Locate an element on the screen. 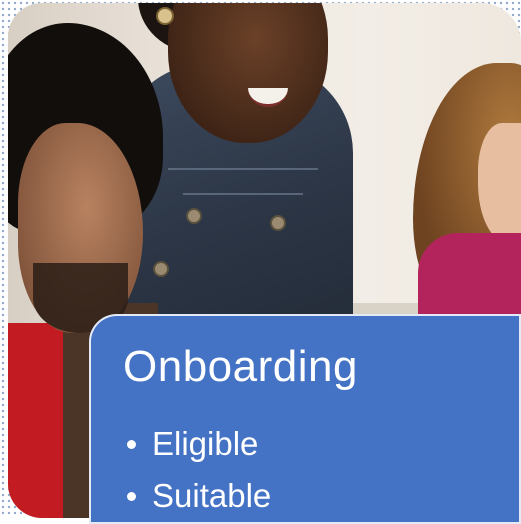 The height and width of the screenshot is (524, 521). slide-title: Onboarding is located at coordinates (240, 366).